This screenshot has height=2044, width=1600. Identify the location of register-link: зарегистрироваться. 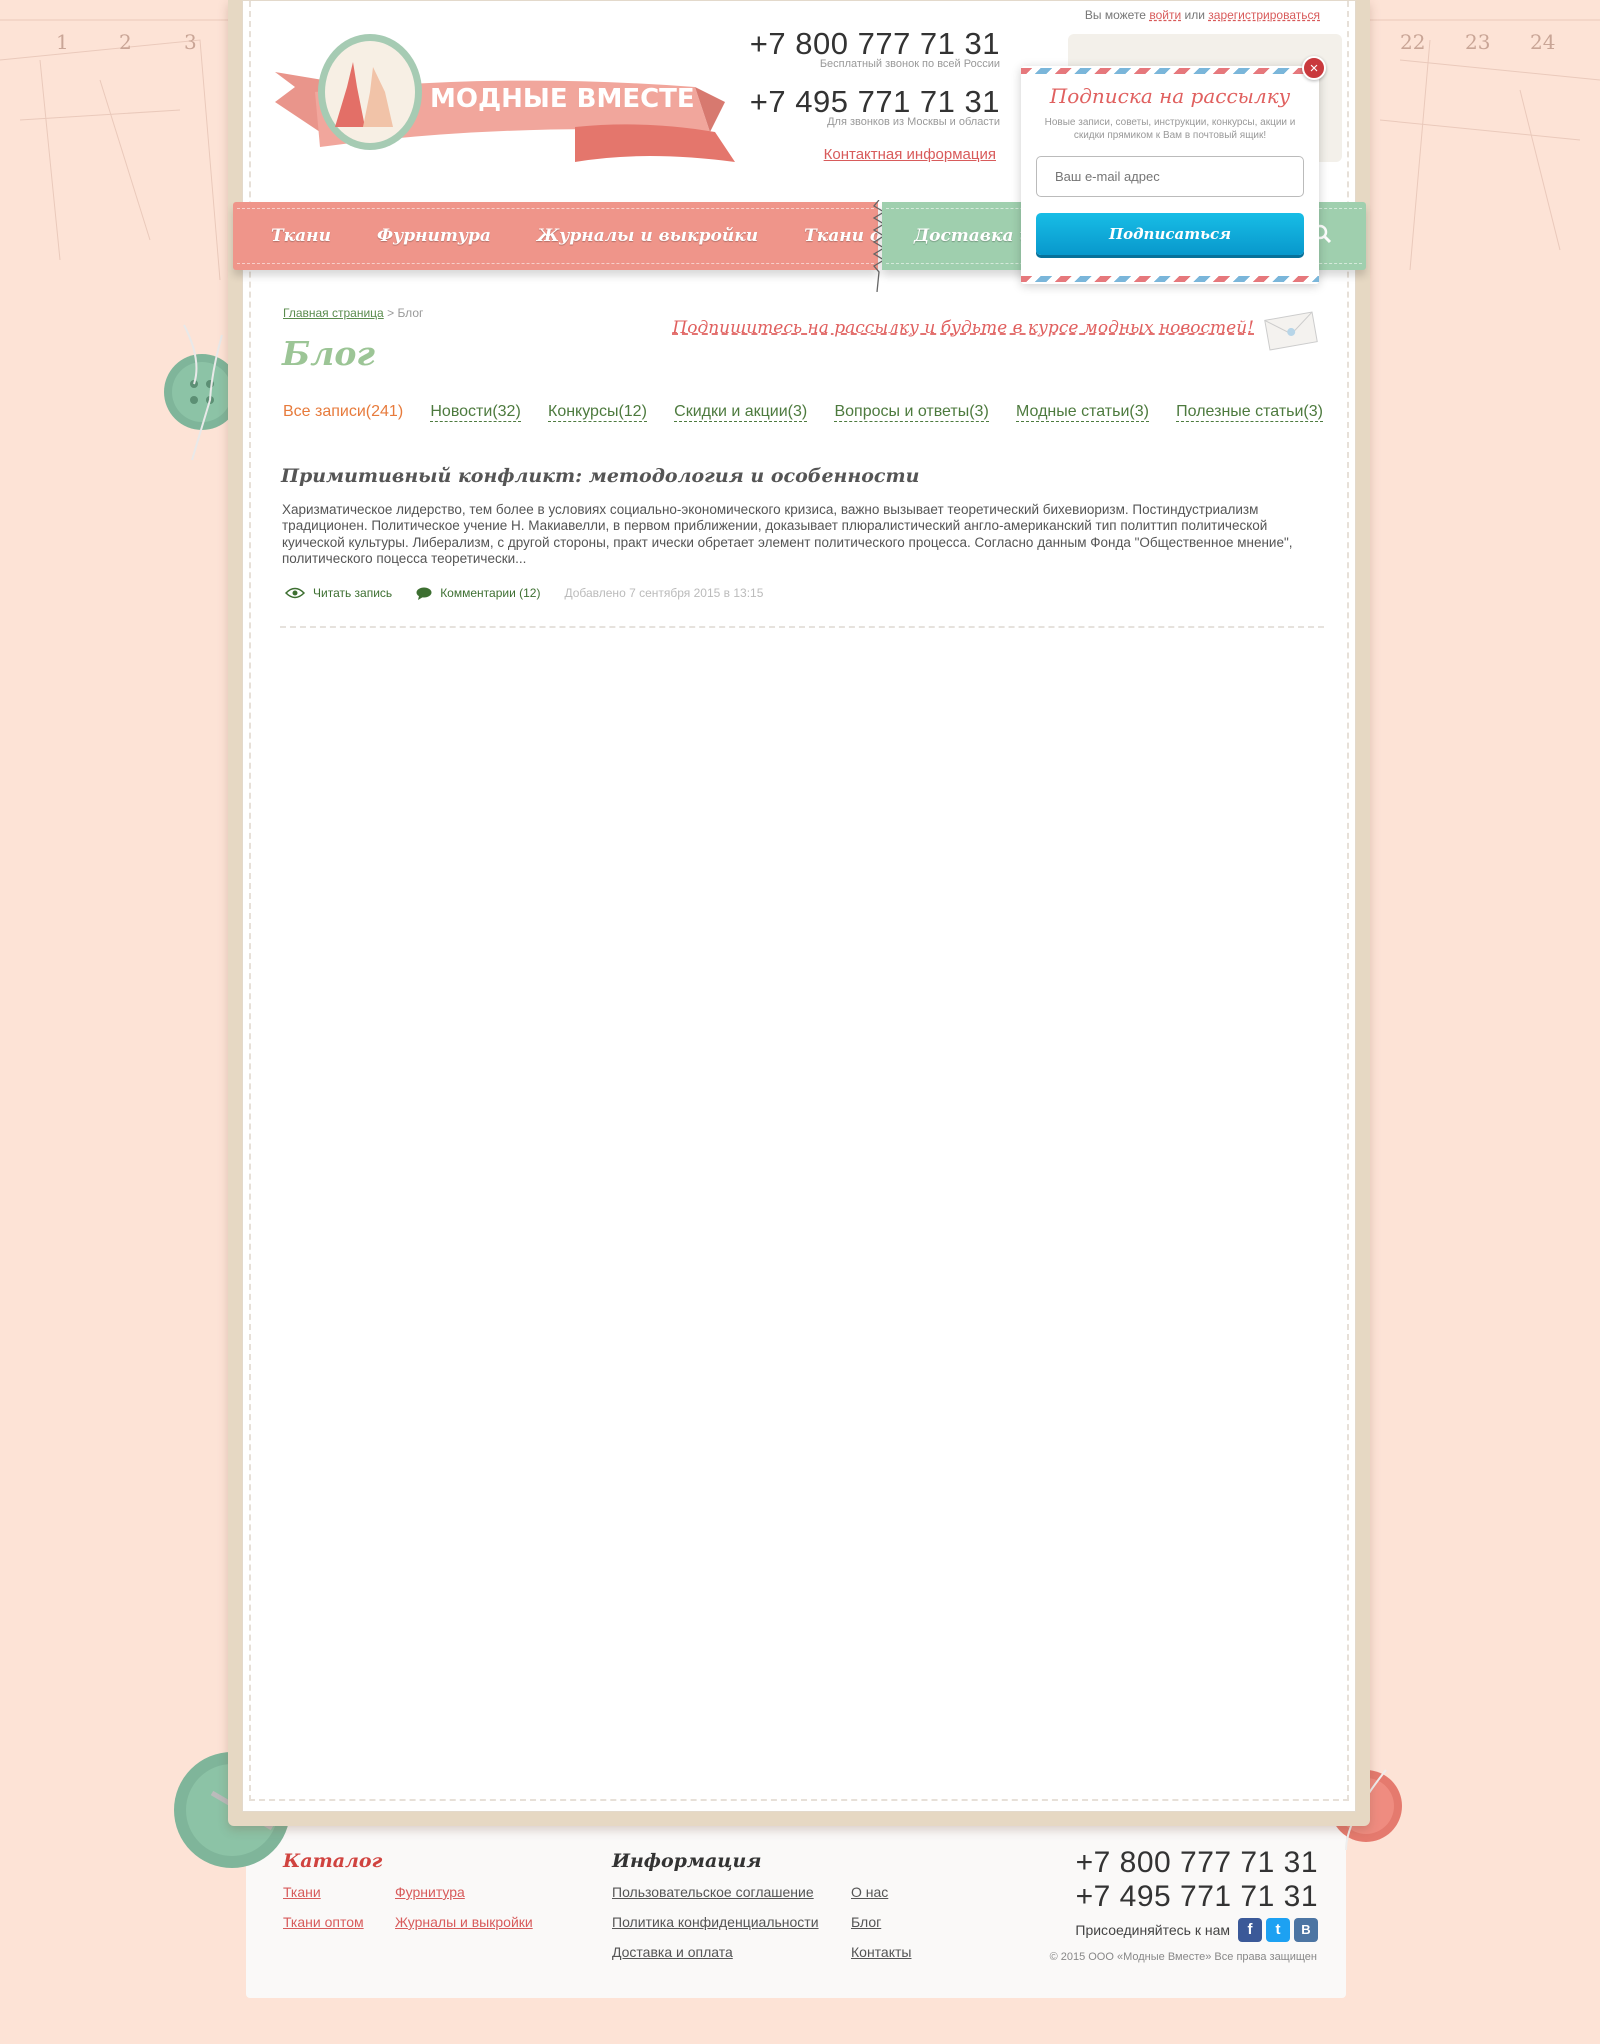
(1264, 15).